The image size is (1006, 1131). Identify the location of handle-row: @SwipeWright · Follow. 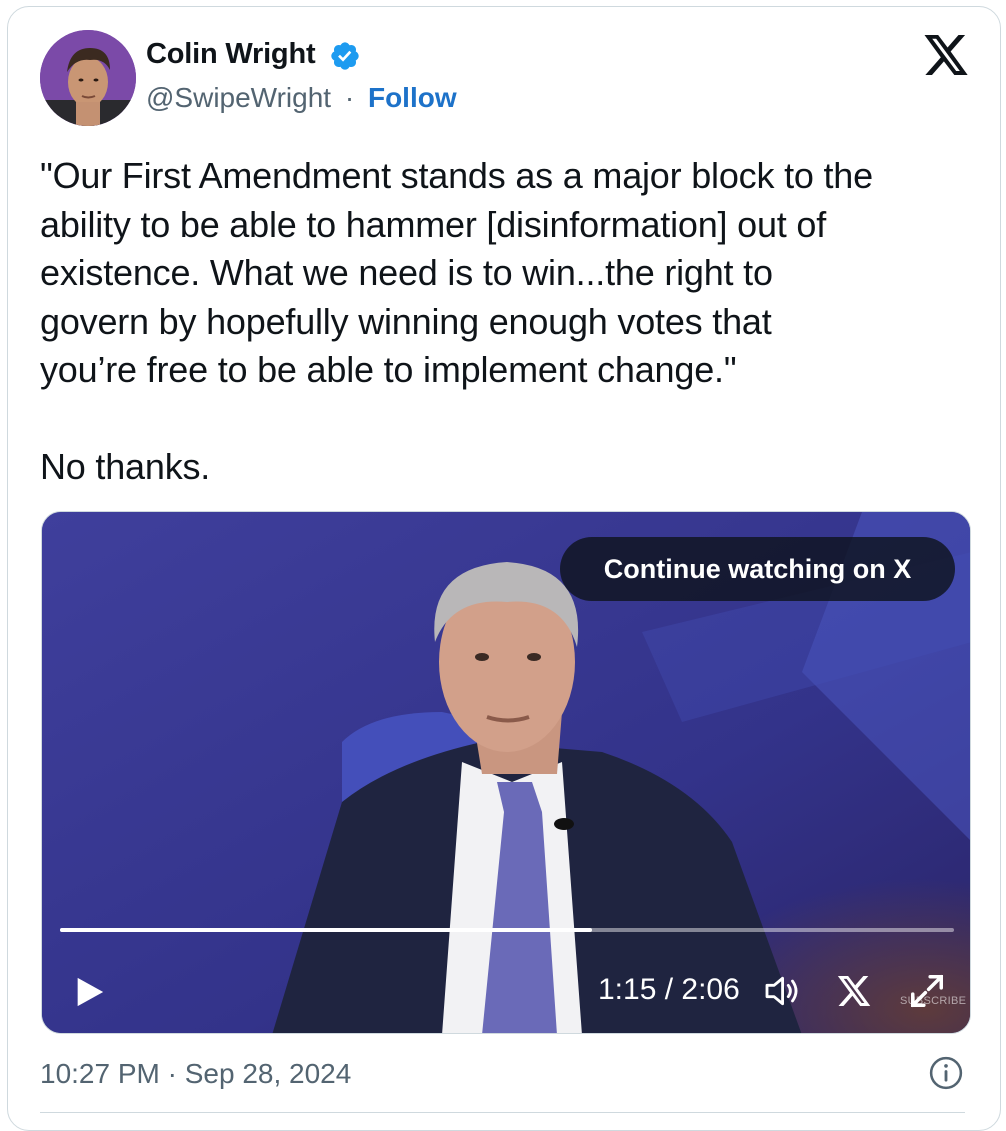
(301, 98).